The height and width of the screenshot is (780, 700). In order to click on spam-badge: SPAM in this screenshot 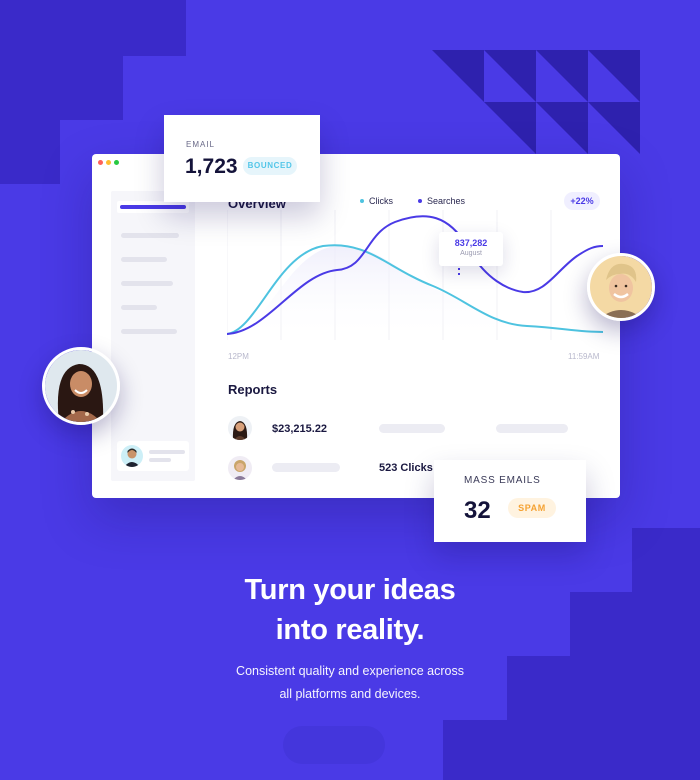, I will do `click(532, 508)`.